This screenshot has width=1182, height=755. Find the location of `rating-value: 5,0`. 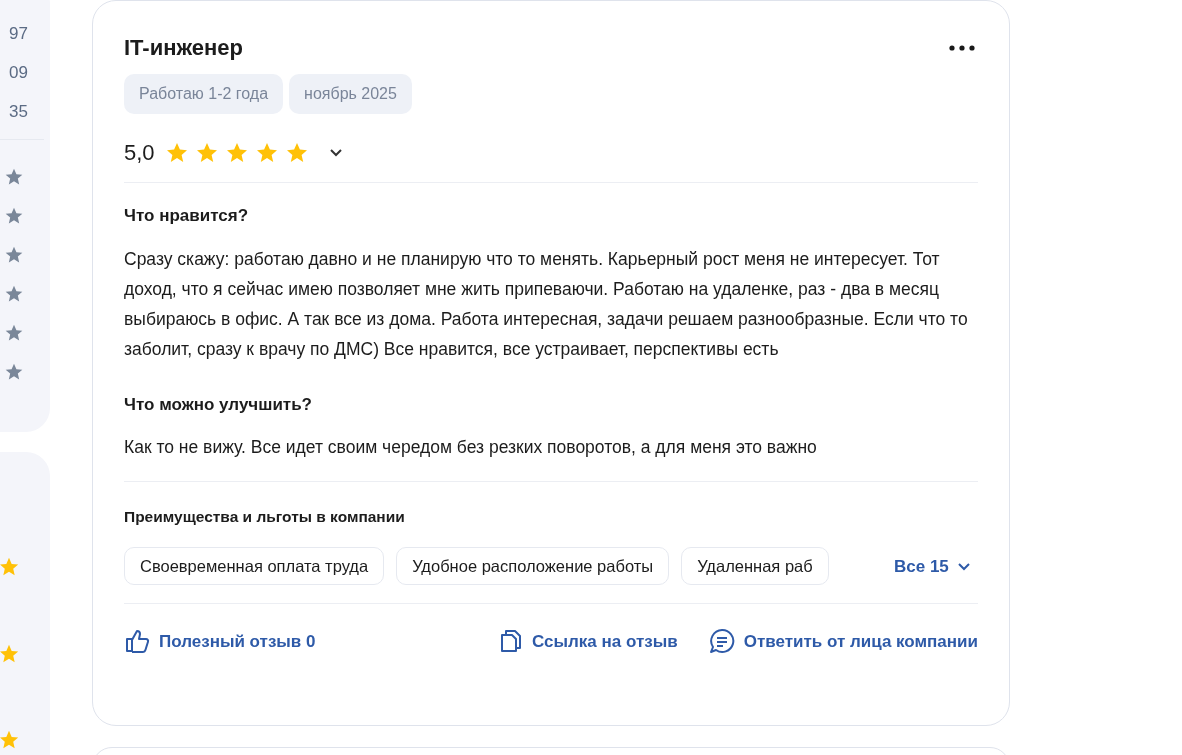

rating-value: 5,0 is located at coordinates (139, 153).